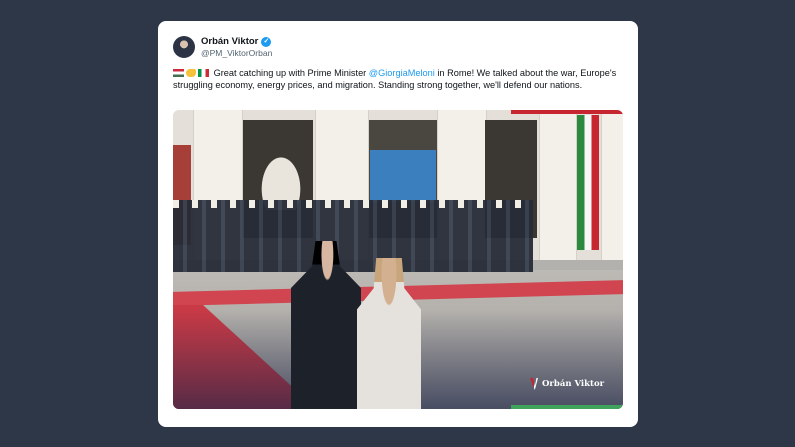 This screenshot has height=447, width=795. I want to click on handshake-icon, so click(191, 73).